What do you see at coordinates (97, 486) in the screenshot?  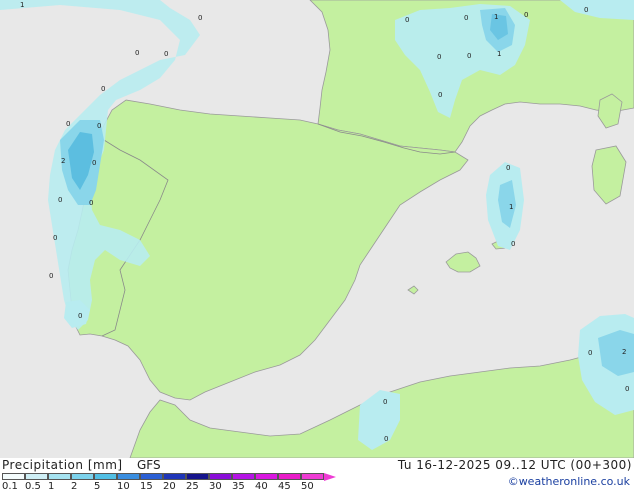 I see `scale-label: 5` at bounding box center [97, 486].